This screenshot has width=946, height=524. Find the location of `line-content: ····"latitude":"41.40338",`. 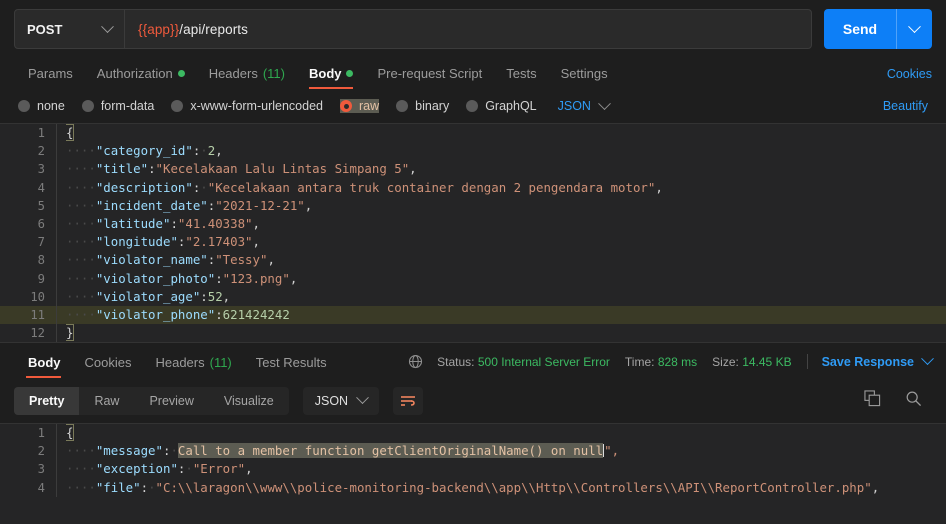

line-content: ····"latitude":"41.40338", is located at coordinates (163, 223).